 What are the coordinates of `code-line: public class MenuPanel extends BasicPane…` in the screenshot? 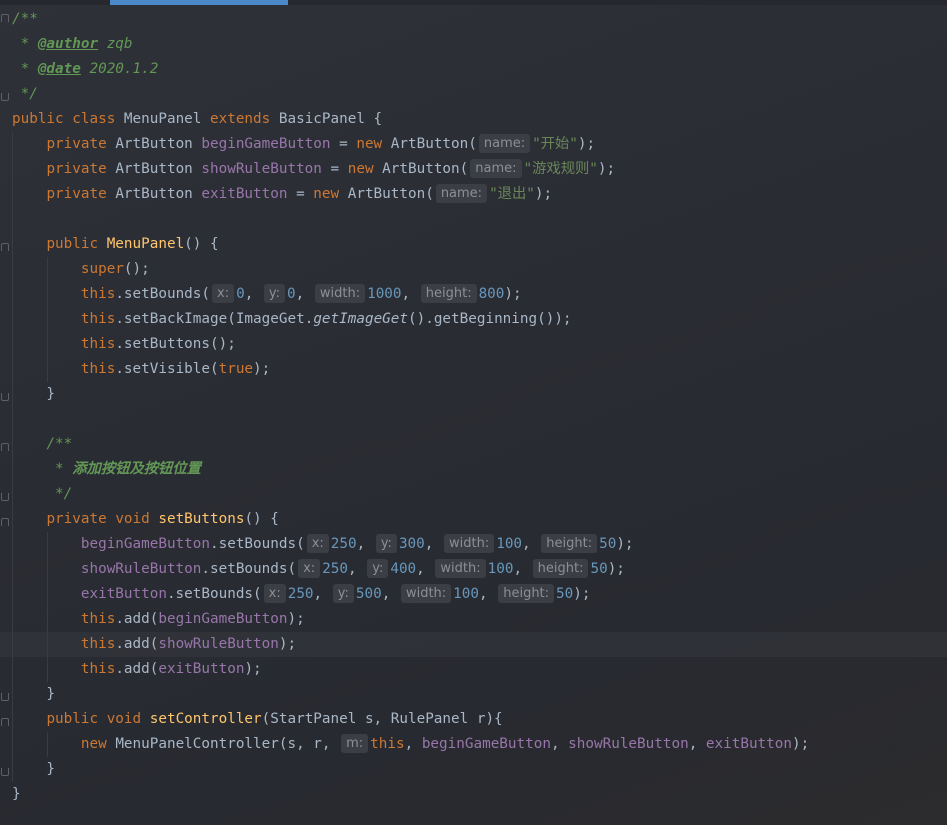 It's located at (473, 119).